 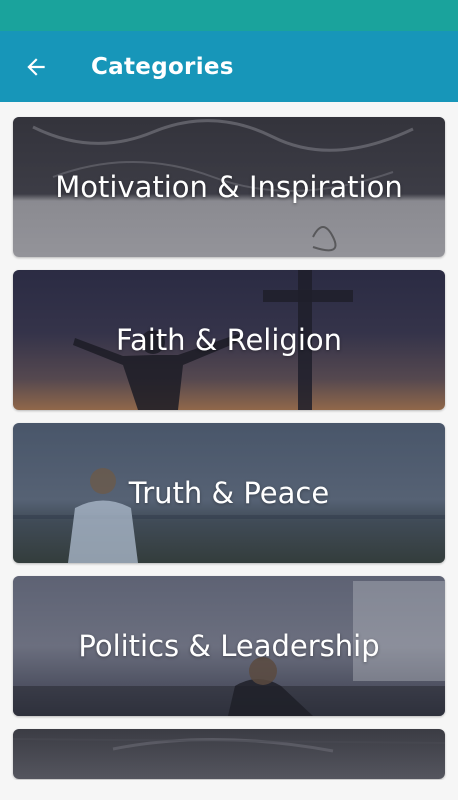 What do you see at coordinates (229, 790) in the screenshot?
I see `bottom-edge` at bounding box center [229, 790].